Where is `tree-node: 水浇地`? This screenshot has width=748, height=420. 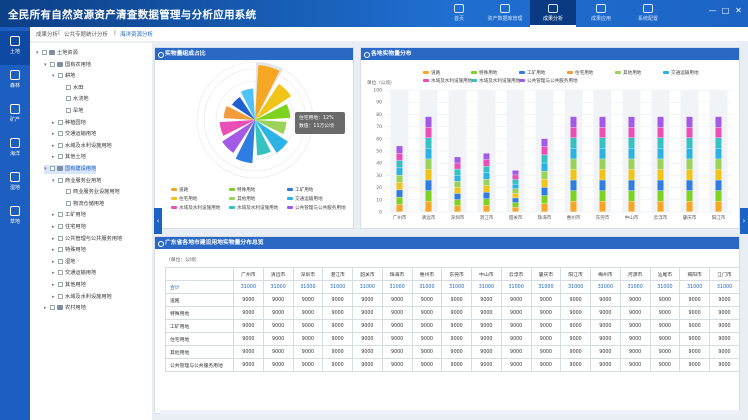
tree-node: 水浇地 is located at coordinates (74, 99).